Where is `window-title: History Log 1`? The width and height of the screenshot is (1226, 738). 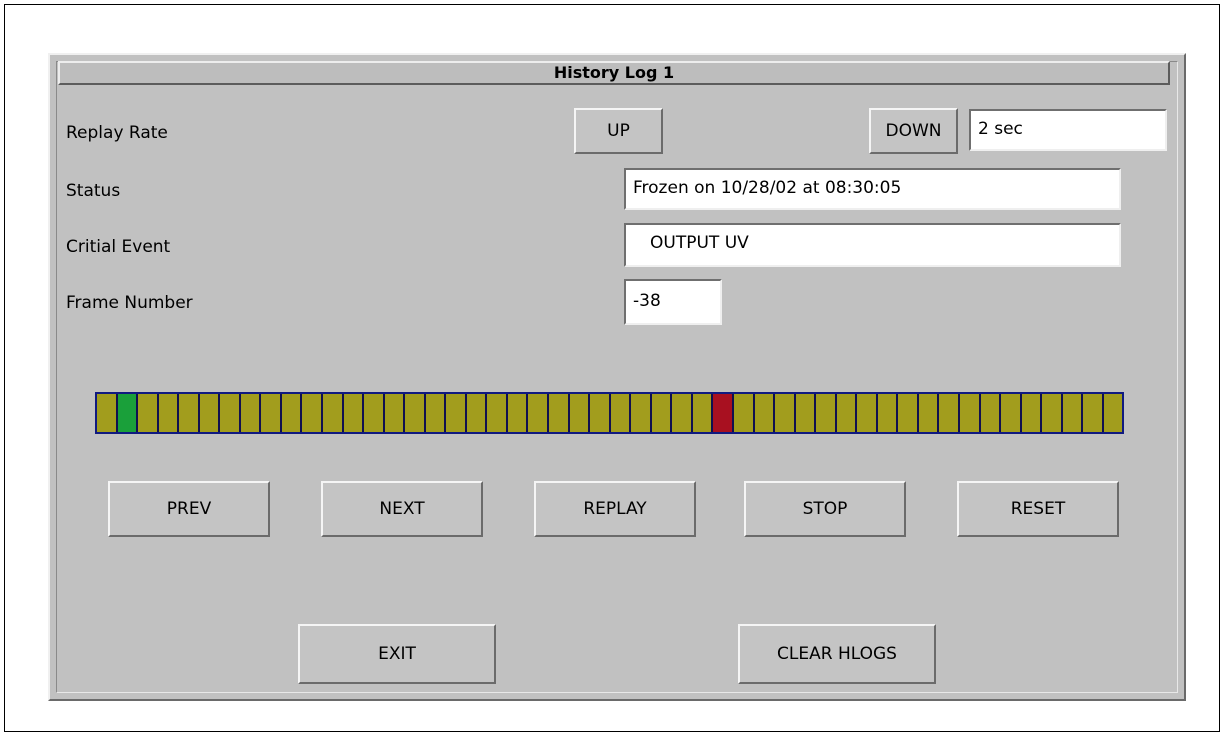
window-title: History Log 1 is located at coordinates (614, 73).